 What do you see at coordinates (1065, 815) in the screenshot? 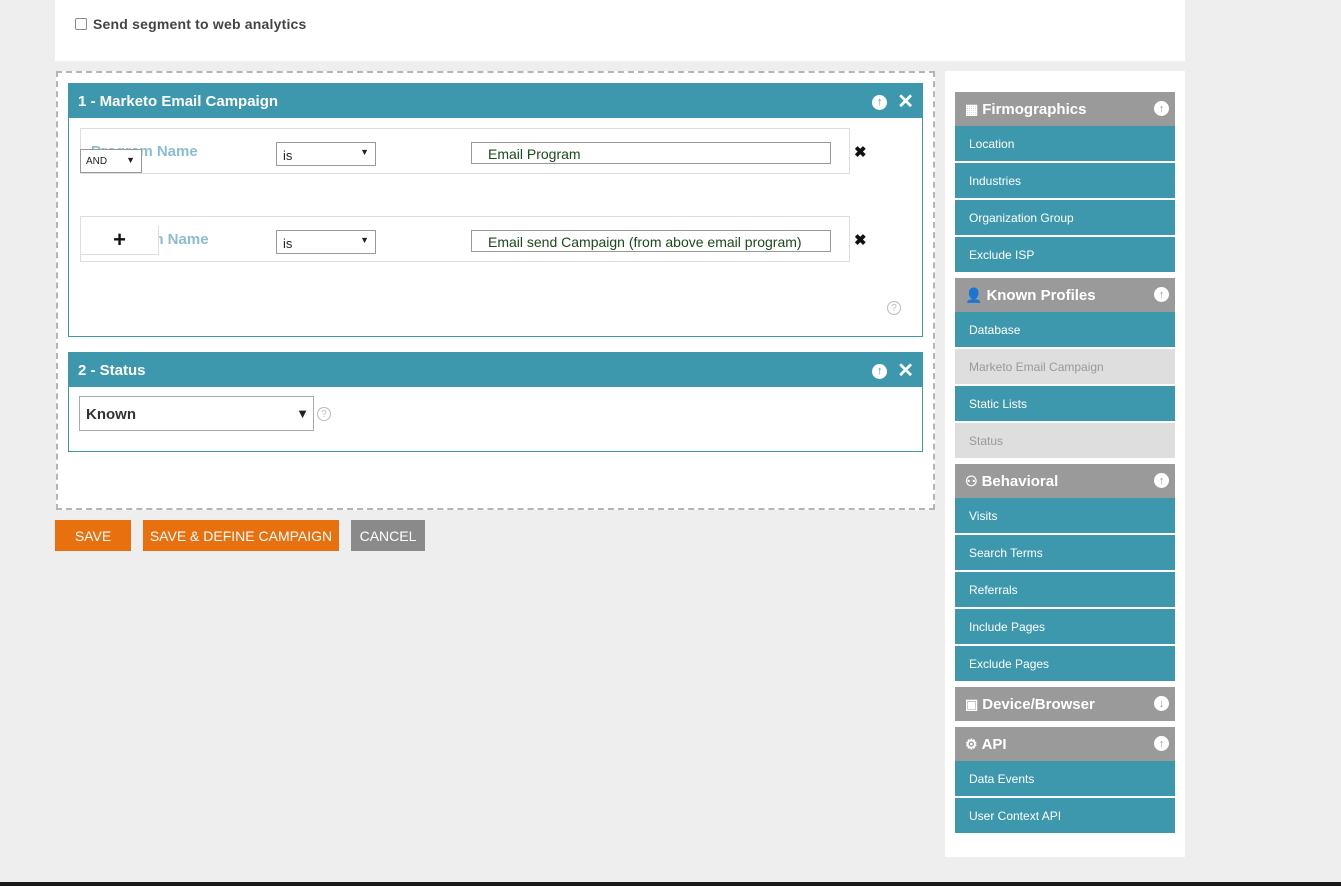
I see `sidebar-item-user-context-api: User Context API` at bounding box center [1065, 815].